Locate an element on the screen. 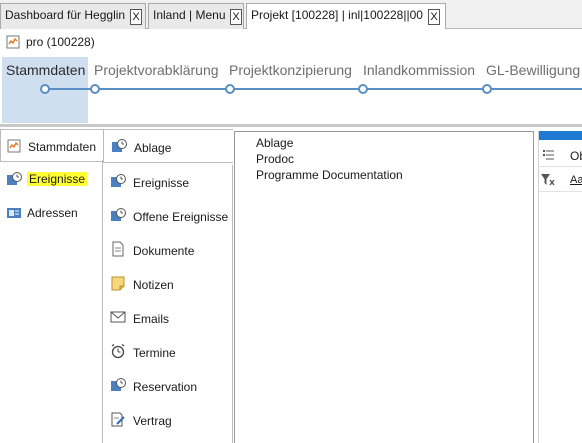 Image resolution: width=582 pixels, height=443 pixels. step-stammdaten: Stammdaten is located at coordinates (45, 70).